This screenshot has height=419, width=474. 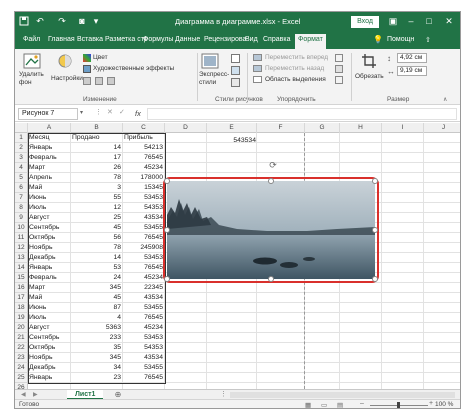 What do you see at coordinates (21, 158) in the screenshot?
I see `row-header: 3` at bounding box center [21, 158].